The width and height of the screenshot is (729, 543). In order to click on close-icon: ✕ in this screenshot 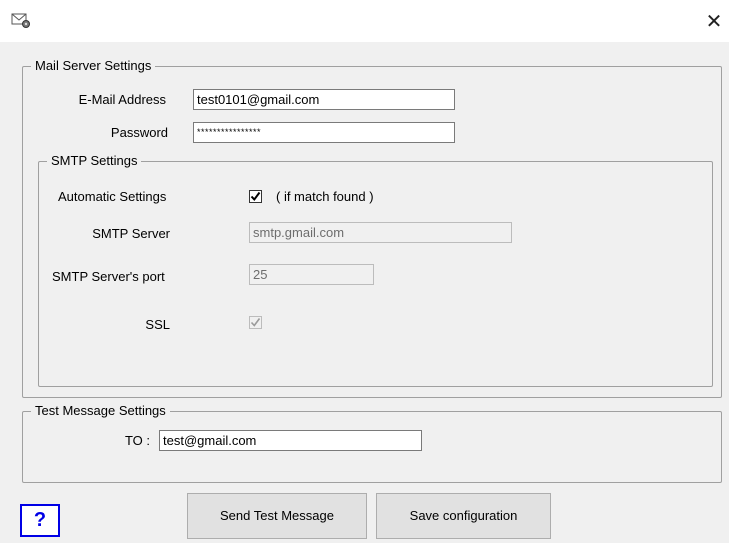, I will do `click(714, 22)`.